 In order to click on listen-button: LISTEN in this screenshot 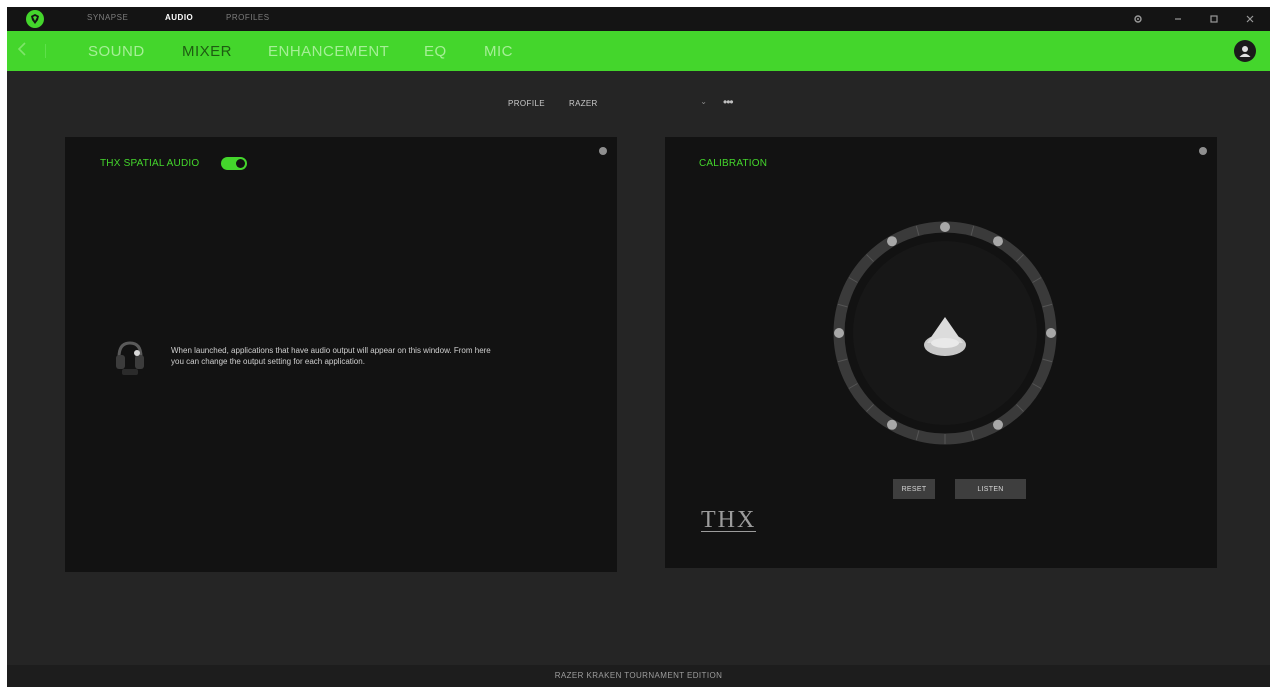, I will do `click(990, 489)`.